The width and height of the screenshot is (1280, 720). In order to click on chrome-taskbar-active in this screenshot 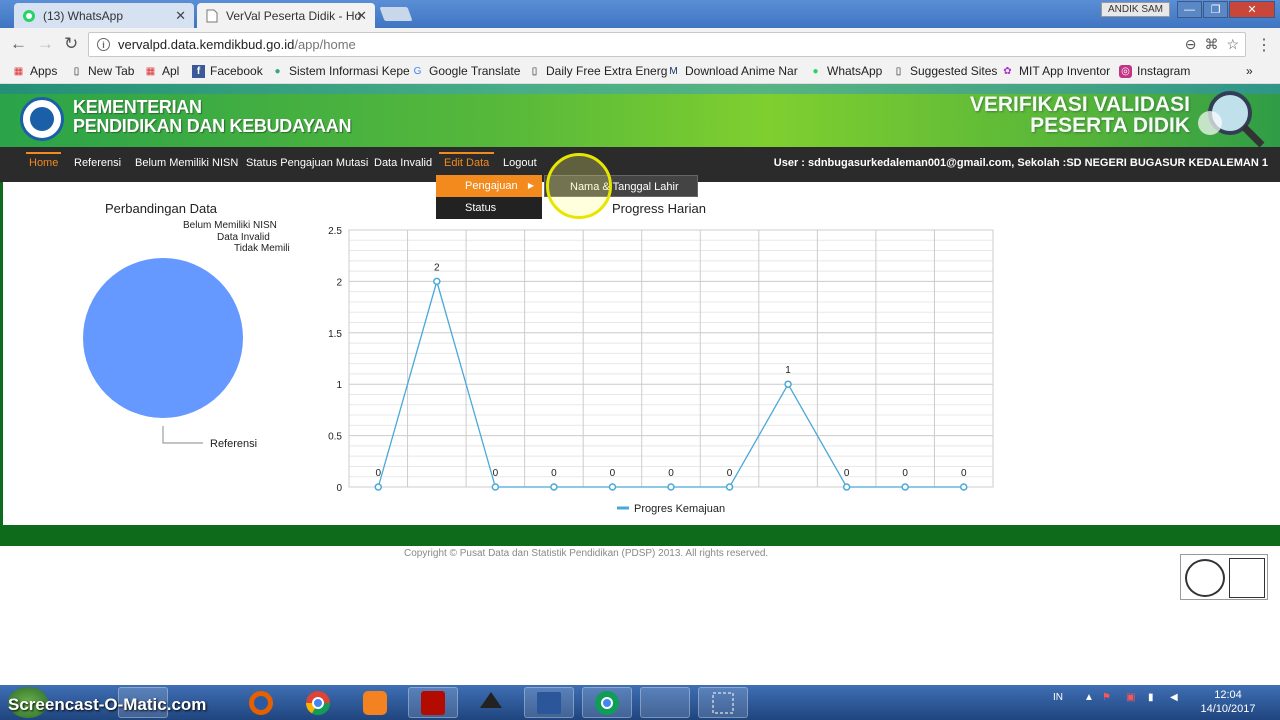, I will do `click(607, 702)`.